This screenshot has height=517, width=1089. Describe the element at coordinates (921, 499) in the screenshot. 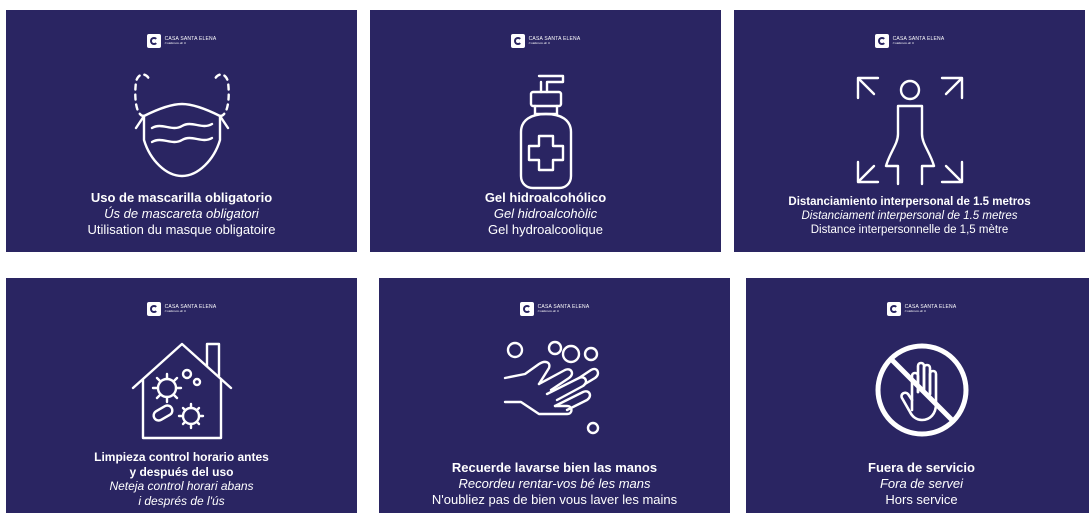

I see `title-fr: Hors service` at that location.